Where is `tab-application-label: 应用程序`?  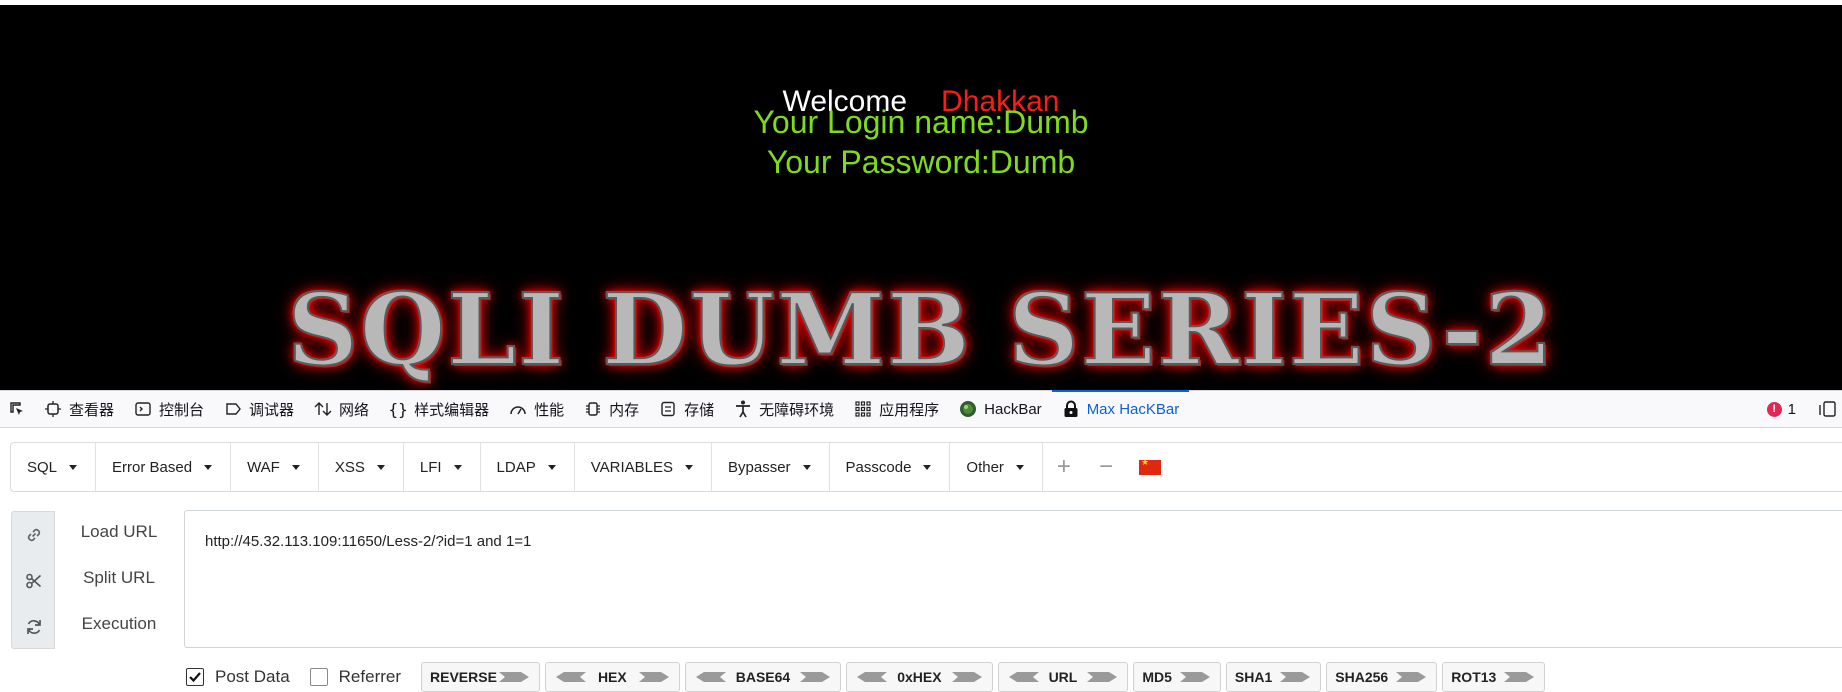 tab-application-label: 应用程序 is located at coordinates (909, 410).